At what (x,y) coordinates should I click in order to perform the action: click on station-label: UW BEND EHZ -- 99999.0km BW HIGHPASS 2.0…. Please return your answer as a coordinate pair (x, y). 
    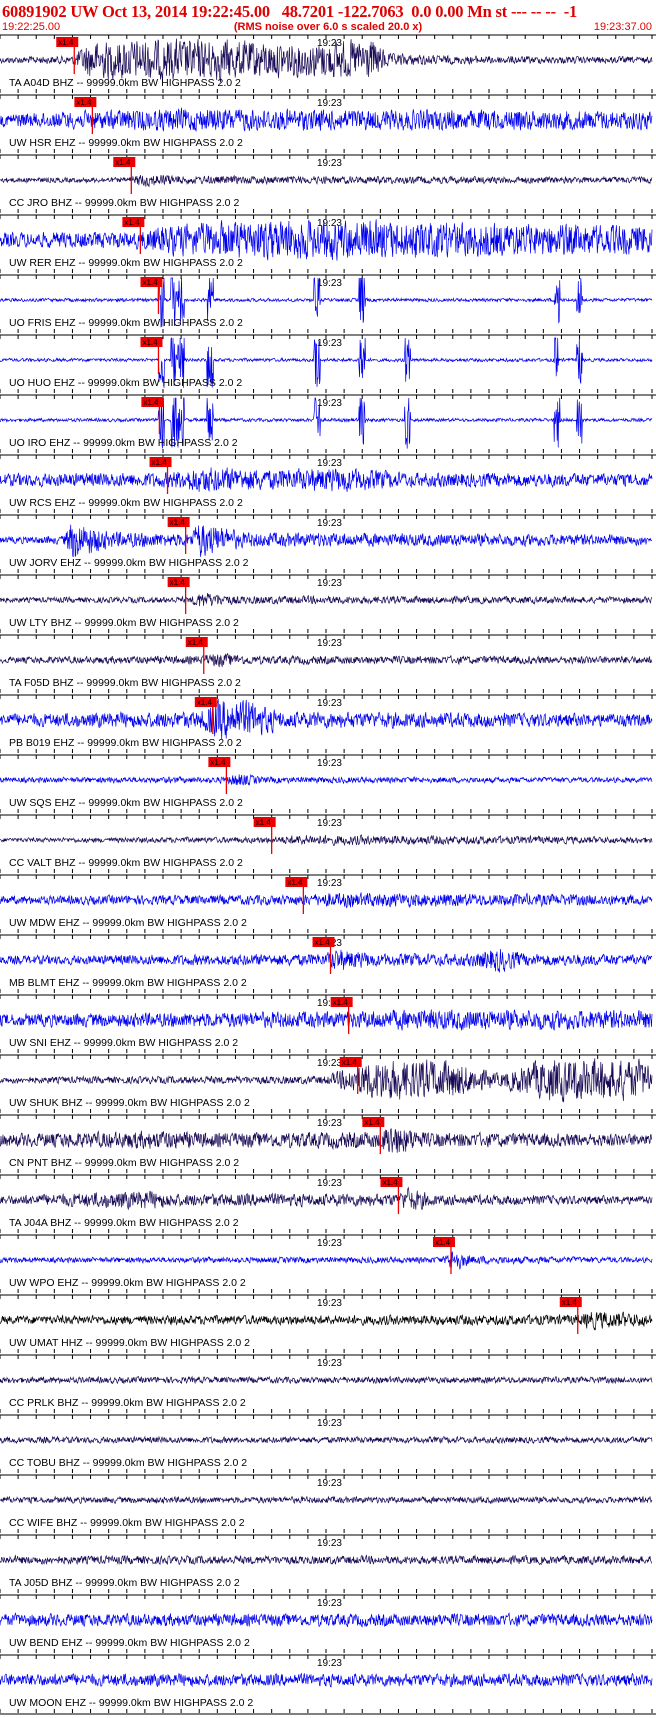
    Looking at the image, I should click on (129, 1643).